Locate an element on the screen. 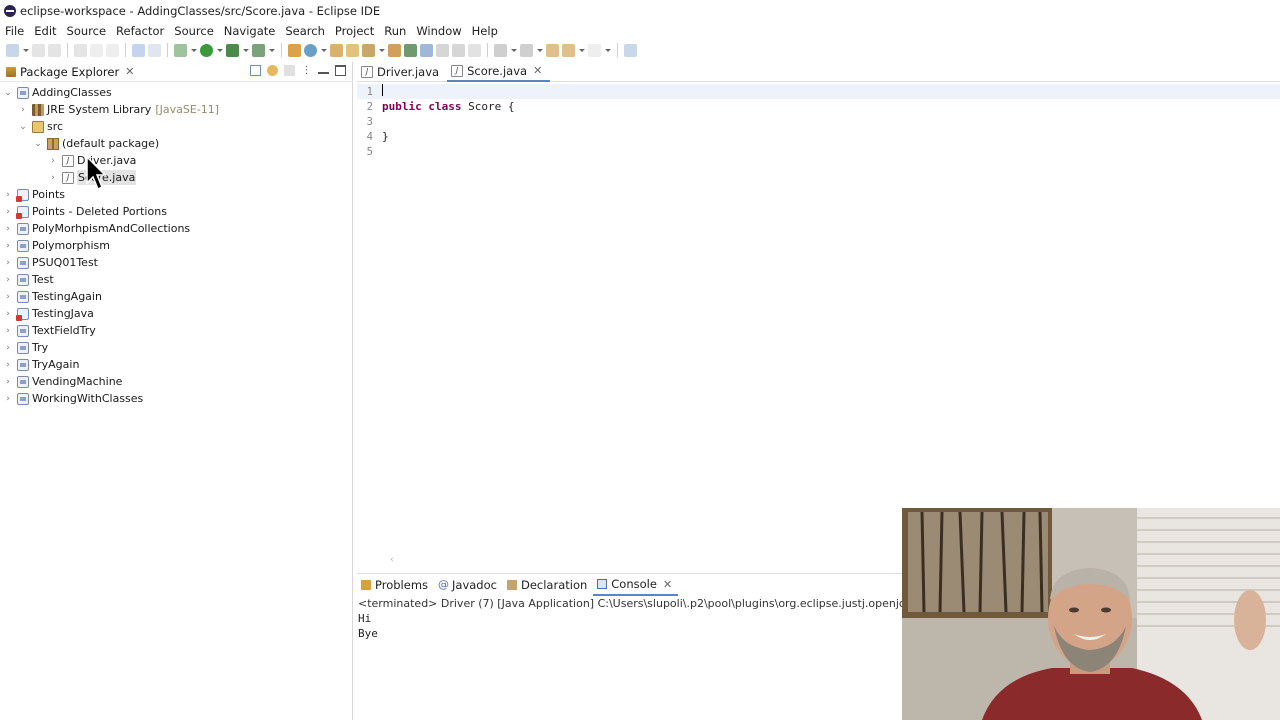  search-dropdown-icon is located at coordinates (381, 50).